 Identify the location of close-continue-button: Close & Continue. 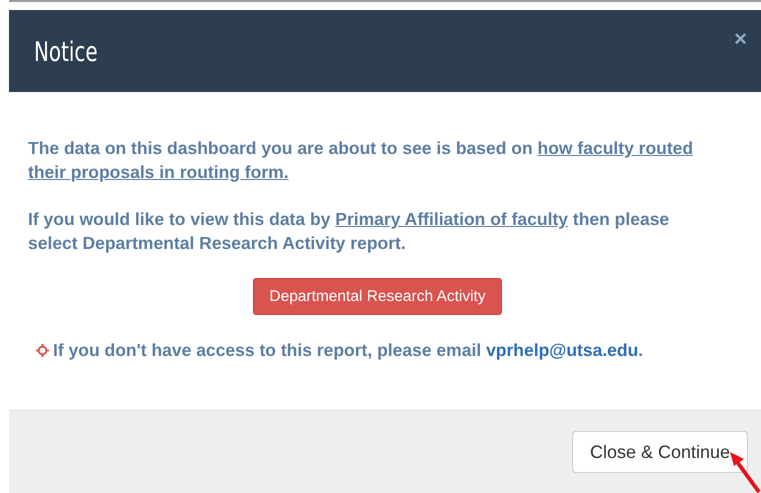
(660, 452).